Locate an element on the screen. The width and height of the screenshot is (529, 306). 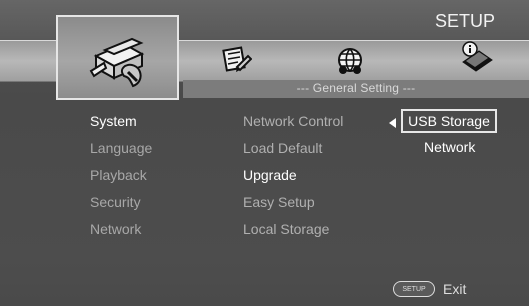
menu-item-system: System is located at coordinates (121, 124).